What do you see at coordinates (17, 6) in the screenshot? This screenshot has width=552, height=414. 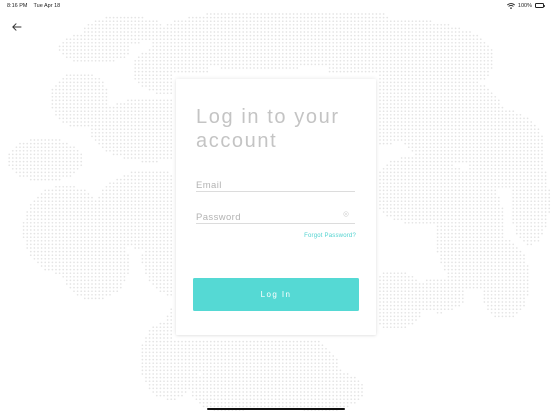 I see `status-time: 8:16 PM` at bounding box center [17, 6].